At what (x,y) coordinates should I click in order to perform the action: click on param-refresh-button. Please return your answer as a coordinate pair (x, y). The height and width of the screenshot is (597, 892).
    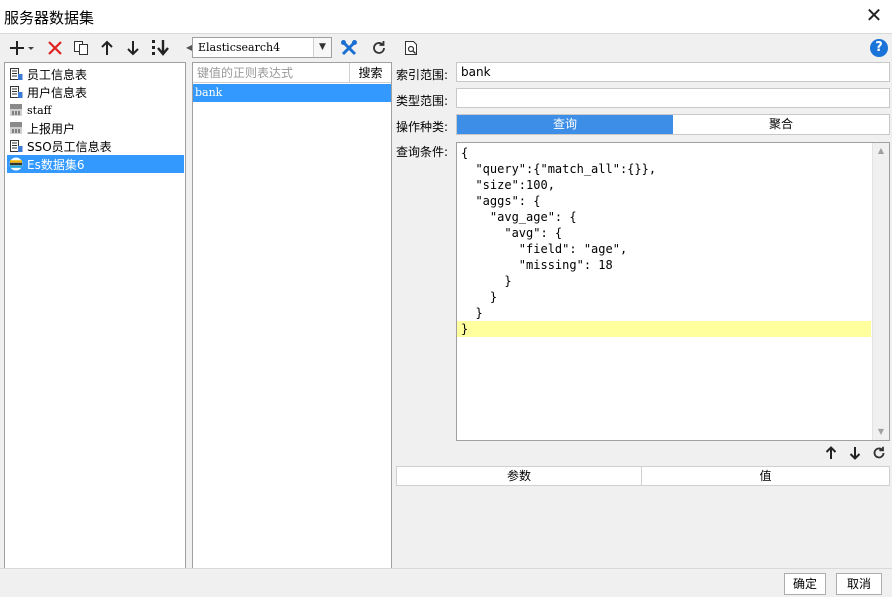
    Looking at the image, I should click on (879, 453).